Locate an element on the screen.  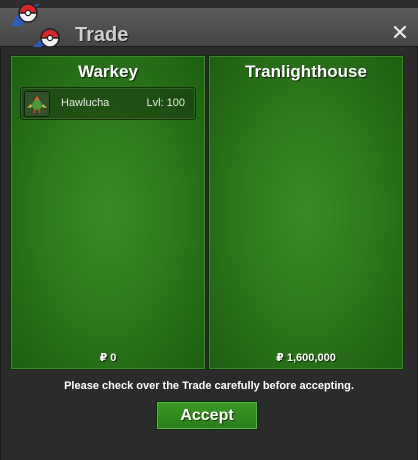
trade-item-slot: Hawlucha Lvl: 100 is located at coordinates (108, 103).